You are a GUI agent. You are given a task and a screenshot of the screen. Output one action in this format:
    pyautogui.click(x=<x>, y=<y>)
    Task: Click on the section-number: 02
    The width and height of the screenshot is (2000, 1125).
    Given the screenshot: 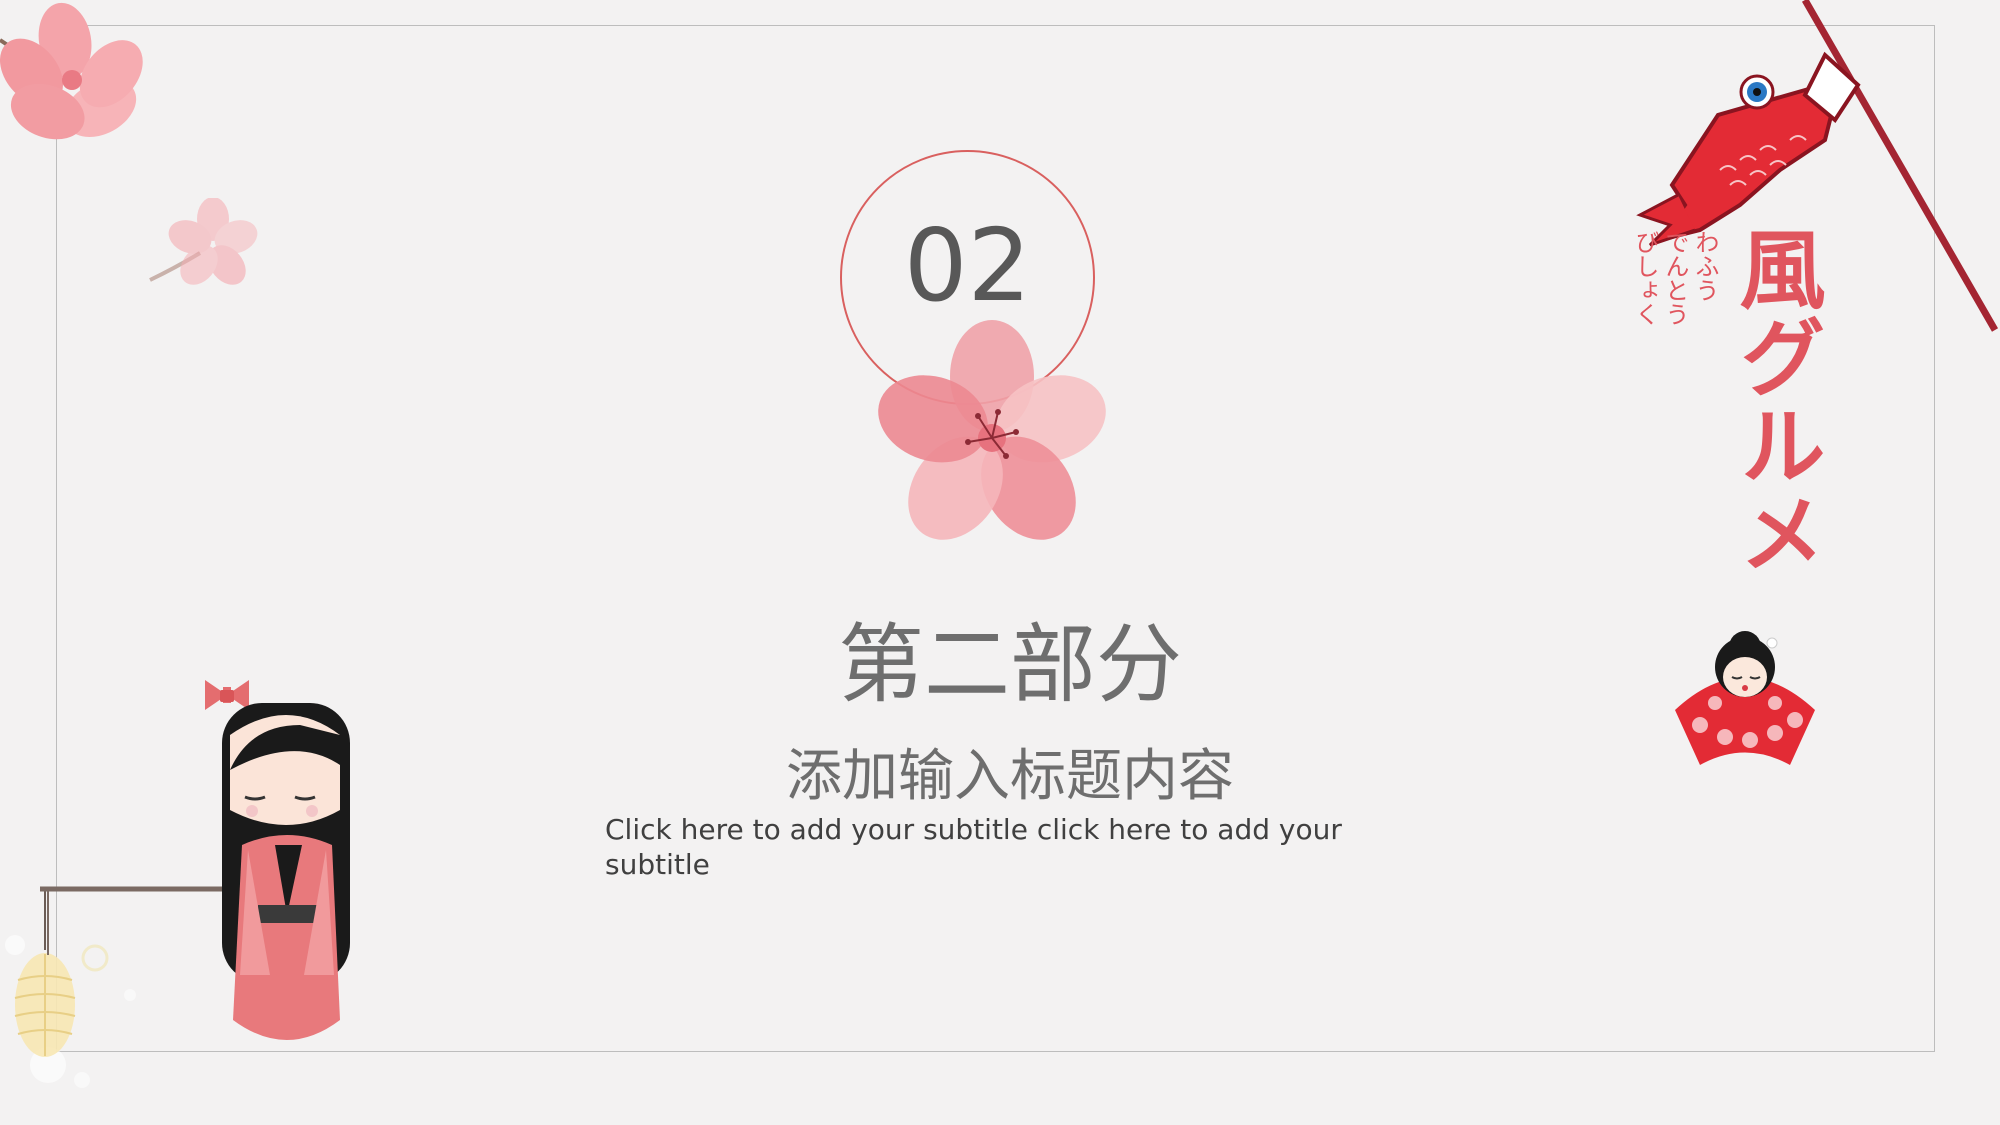 What is the action you would take?
    pyautogui.click(x=967, y=265)
    